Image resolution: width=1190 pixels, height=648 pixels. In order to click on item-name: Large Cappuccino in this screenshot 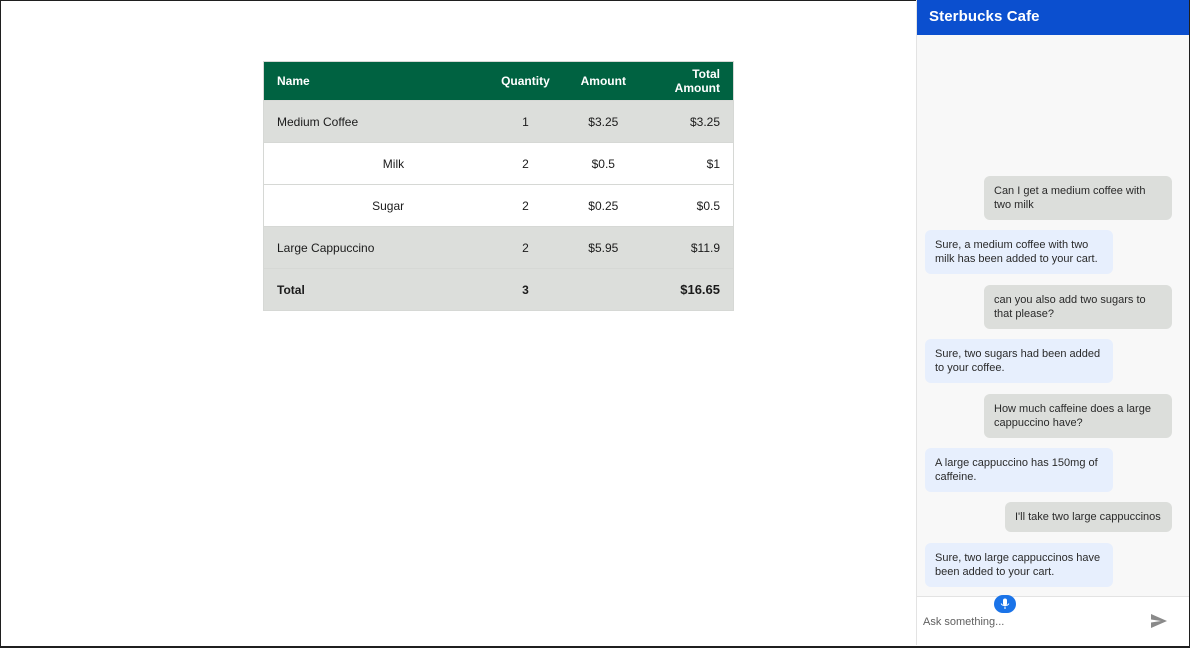, I will do `click(375, 247)`.